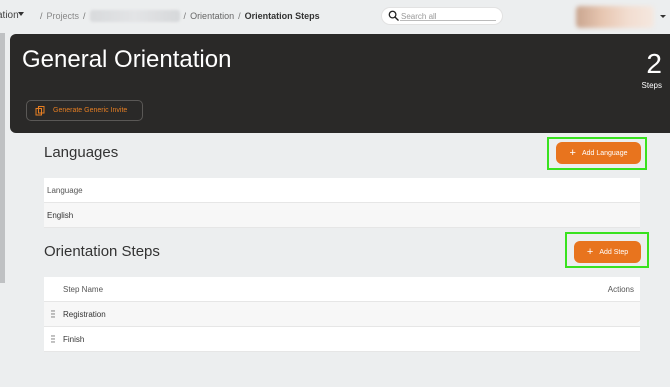 The image size is (670, 387). I want to click on step-name: Registration, so click(84, 314).